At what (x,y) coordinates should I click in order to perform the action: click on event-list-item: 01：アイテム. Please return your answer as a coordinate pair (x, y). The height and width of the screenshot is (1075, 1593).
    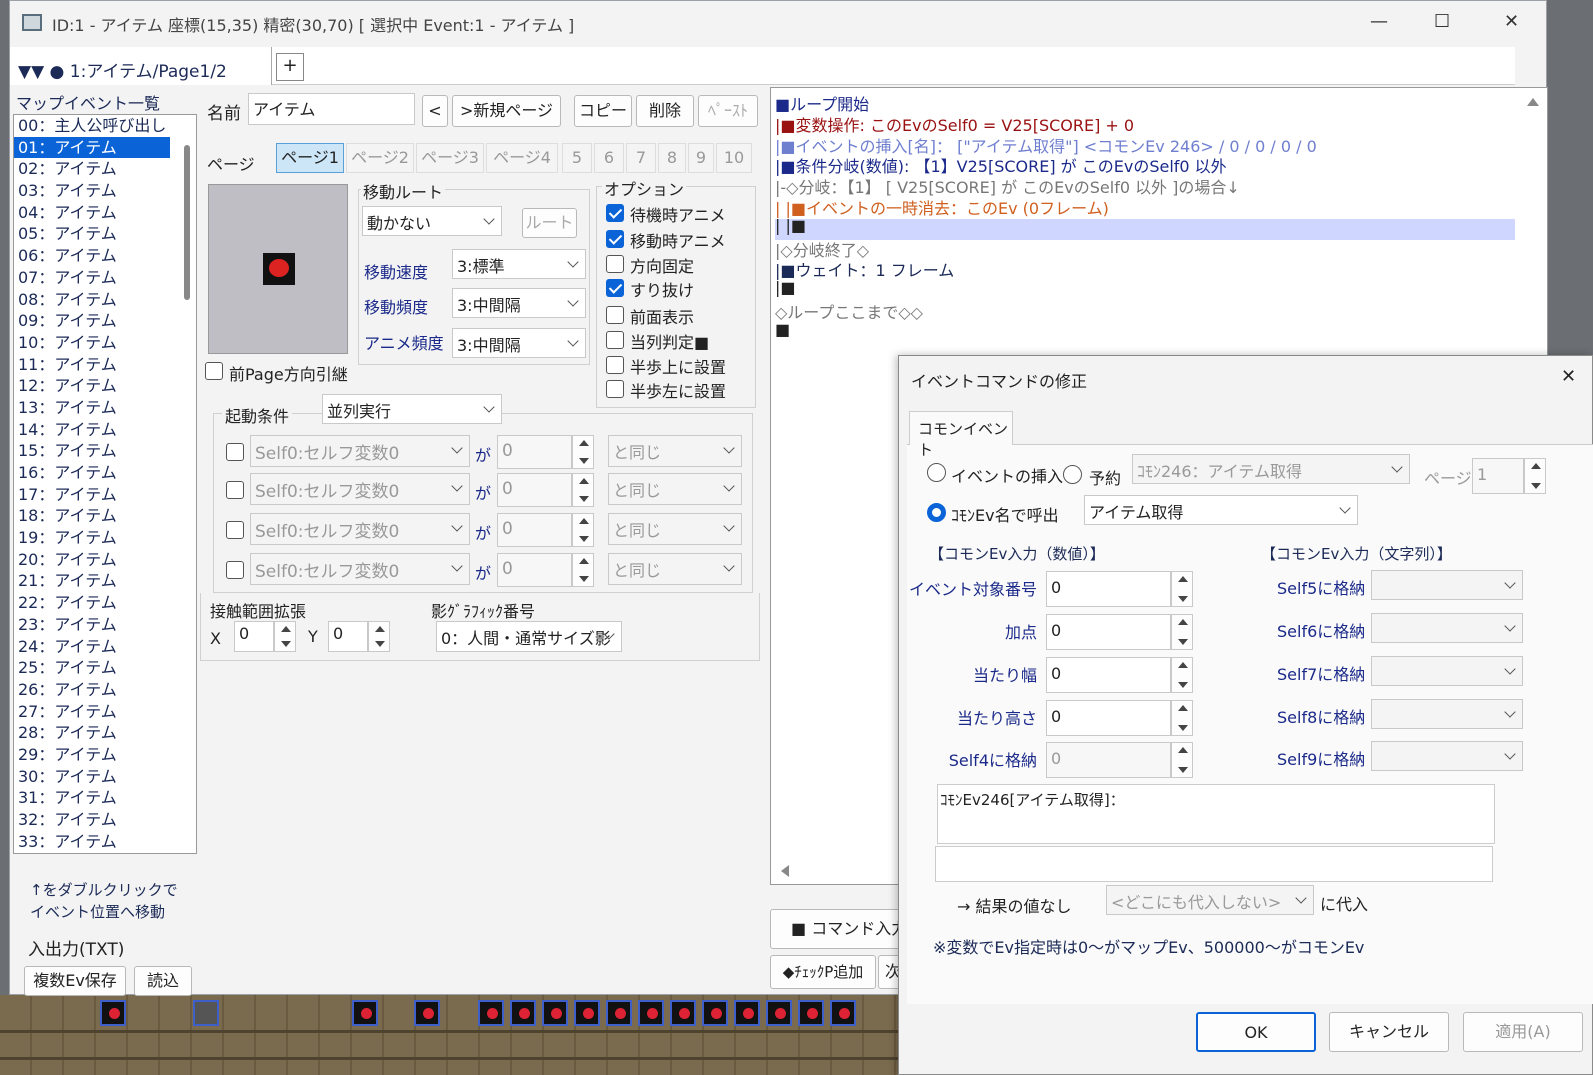
    Looking at the image, I should click on (92, 147).